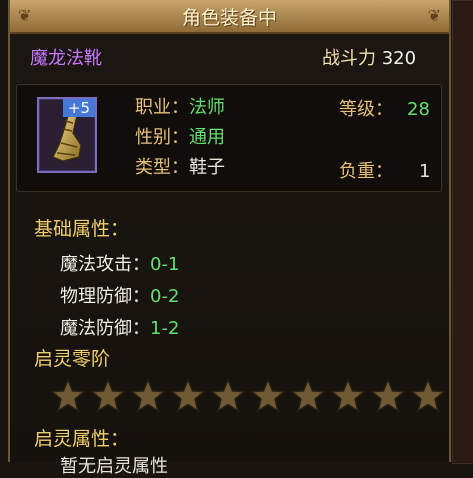 Image resolution: width=473 pixels, height=478 pixels. What do you see at coordinates (349, 58) in the screenshot?
I see `combat-power-label: 战斗力` at bounding box center [349, 58].